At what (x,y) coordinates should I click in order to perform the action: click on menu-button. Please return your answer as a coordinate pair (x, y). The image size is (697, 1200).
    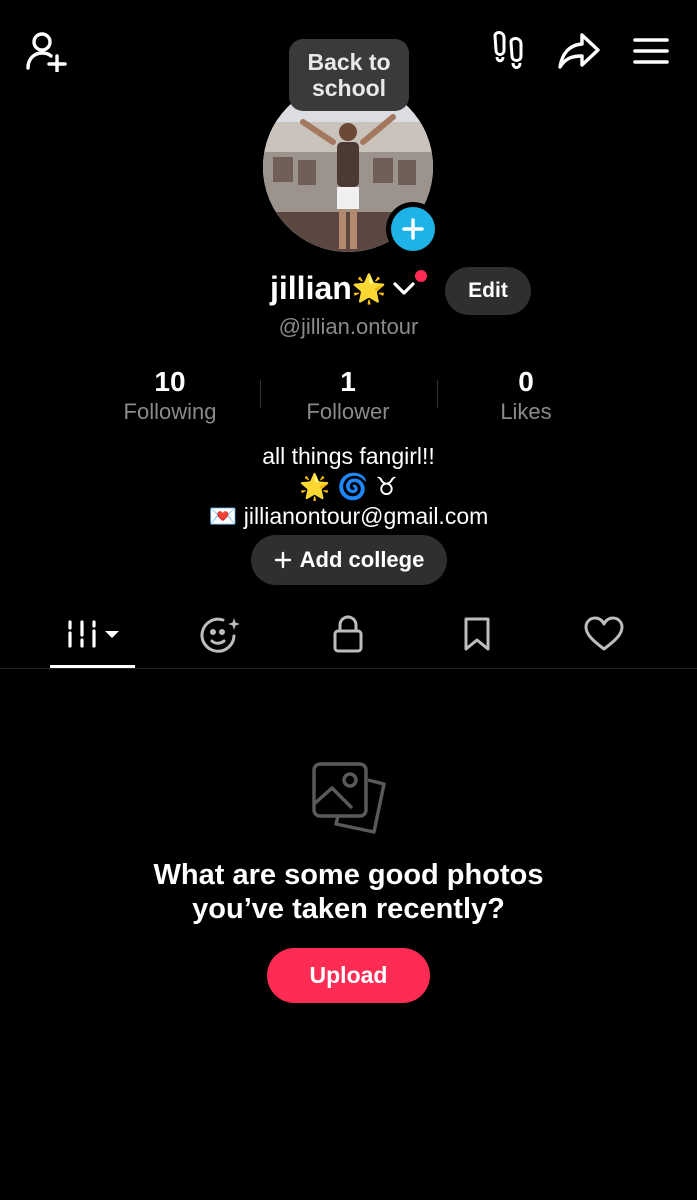
    Looking at the image, I should click on (651, 51).